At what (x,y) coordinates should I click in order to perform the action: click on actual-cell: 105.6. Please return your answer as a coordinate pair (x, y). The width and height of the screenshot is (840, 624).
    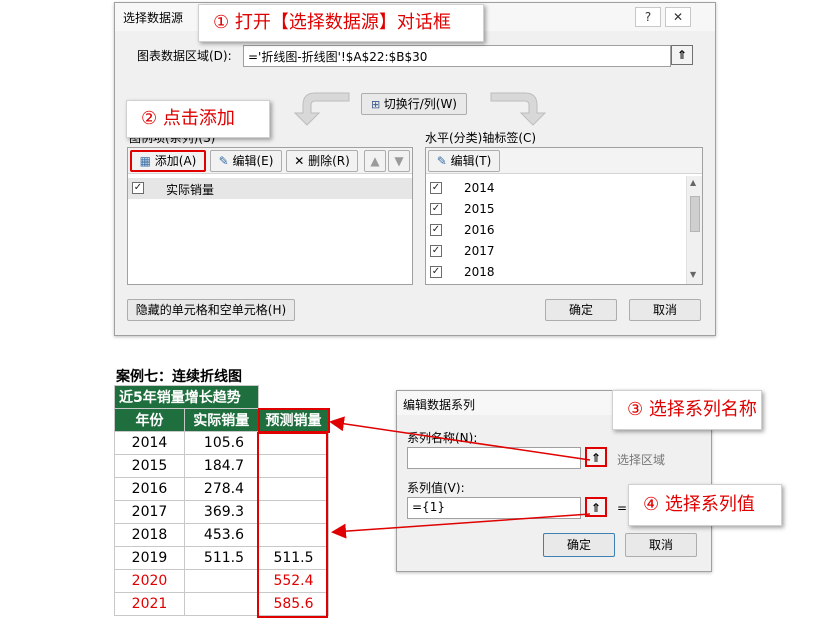
    Looking at the image, I should click on (221, 443).